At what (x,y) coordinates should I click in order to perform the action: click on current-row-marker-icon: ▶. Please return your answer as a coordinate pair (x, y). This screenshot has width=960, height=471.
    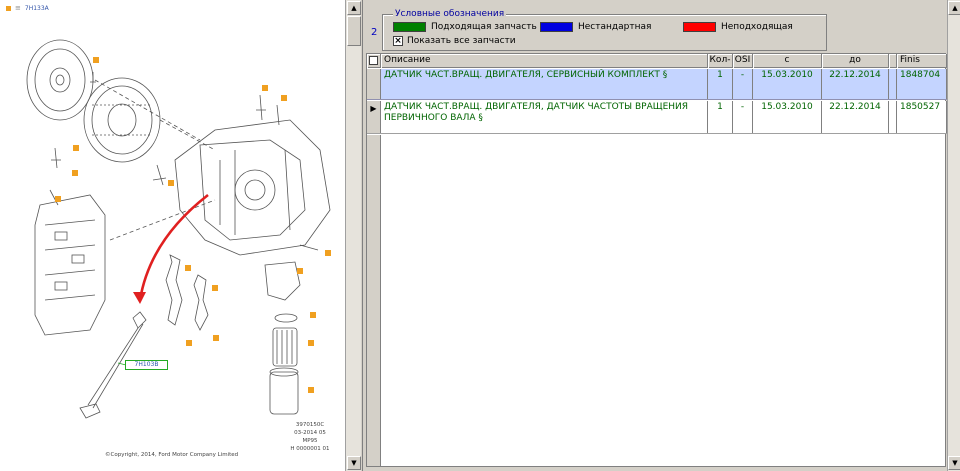
    Looking at the image, I should click on (374, 117).